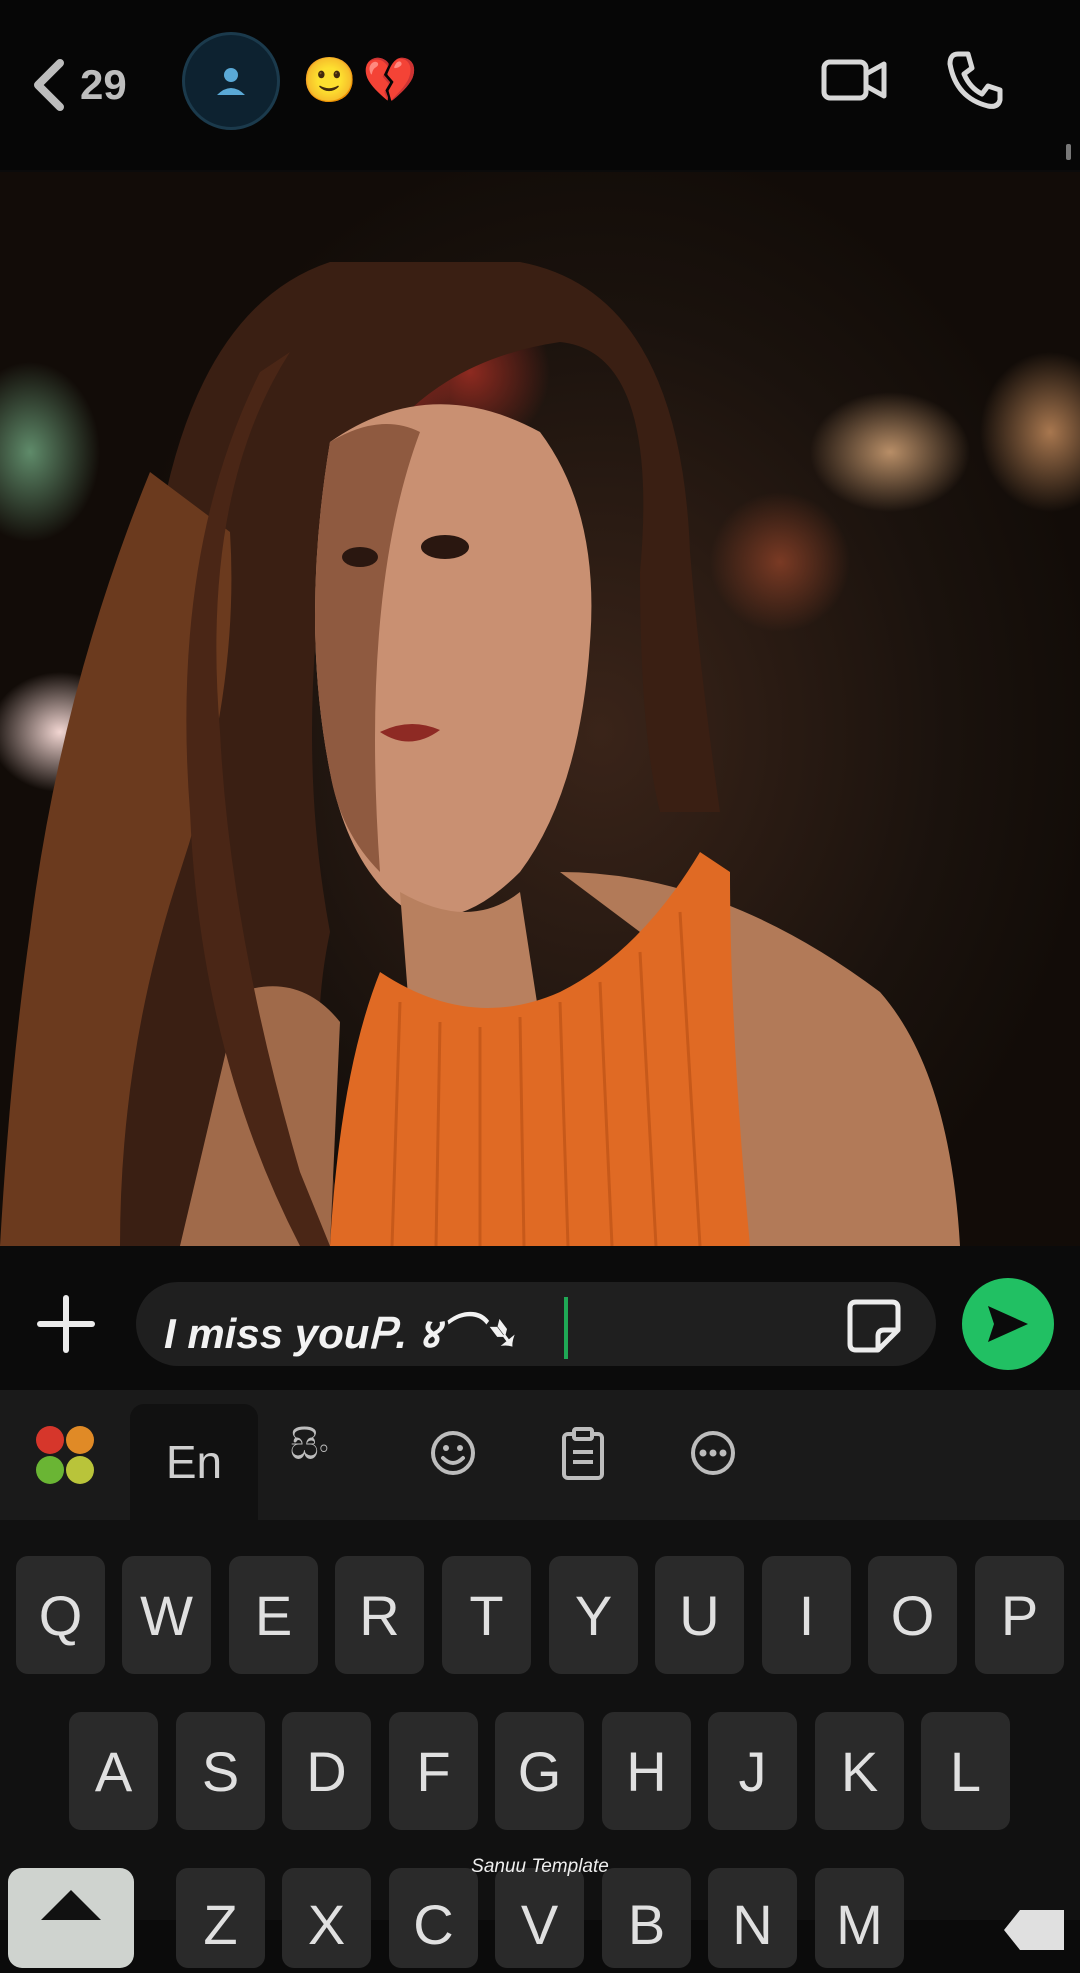 Image resolution: width=1080 pixels, height=1973 pixels. What do you see at coordinates (646, 1771) in the screenshot?
I see `key-h: H` at bounding box center [646, 1771].